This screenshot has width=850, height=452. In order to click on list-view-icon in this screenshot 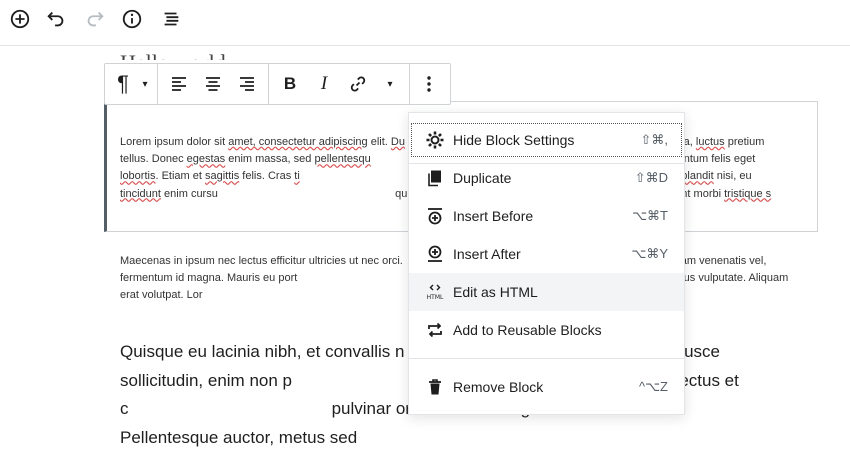, I will do `click(171, 19)`.